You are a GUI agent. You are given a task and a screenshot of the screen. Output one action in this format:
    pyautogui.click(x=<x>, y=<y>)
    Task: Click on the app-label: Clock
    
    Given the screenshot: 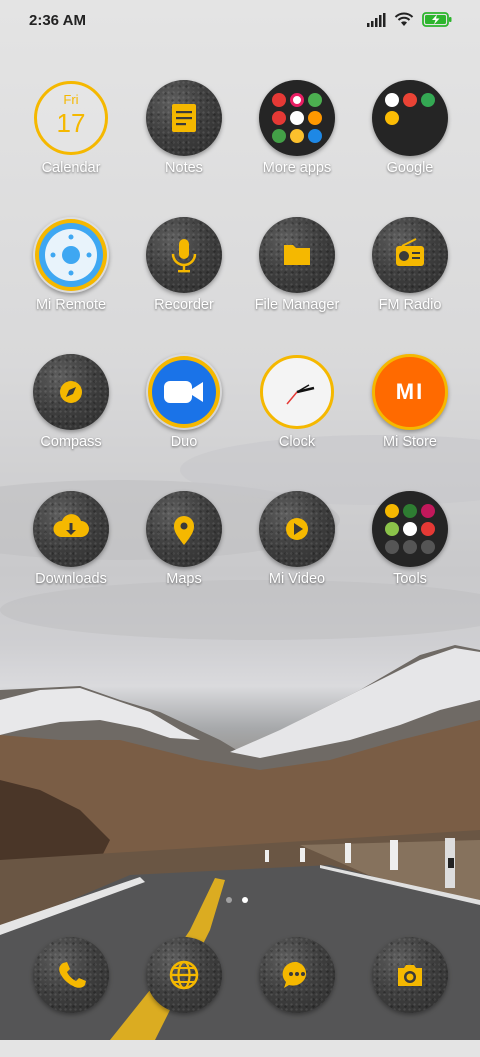 What is the action you would take?
    pyautogui.click(x=297, y=442)
    